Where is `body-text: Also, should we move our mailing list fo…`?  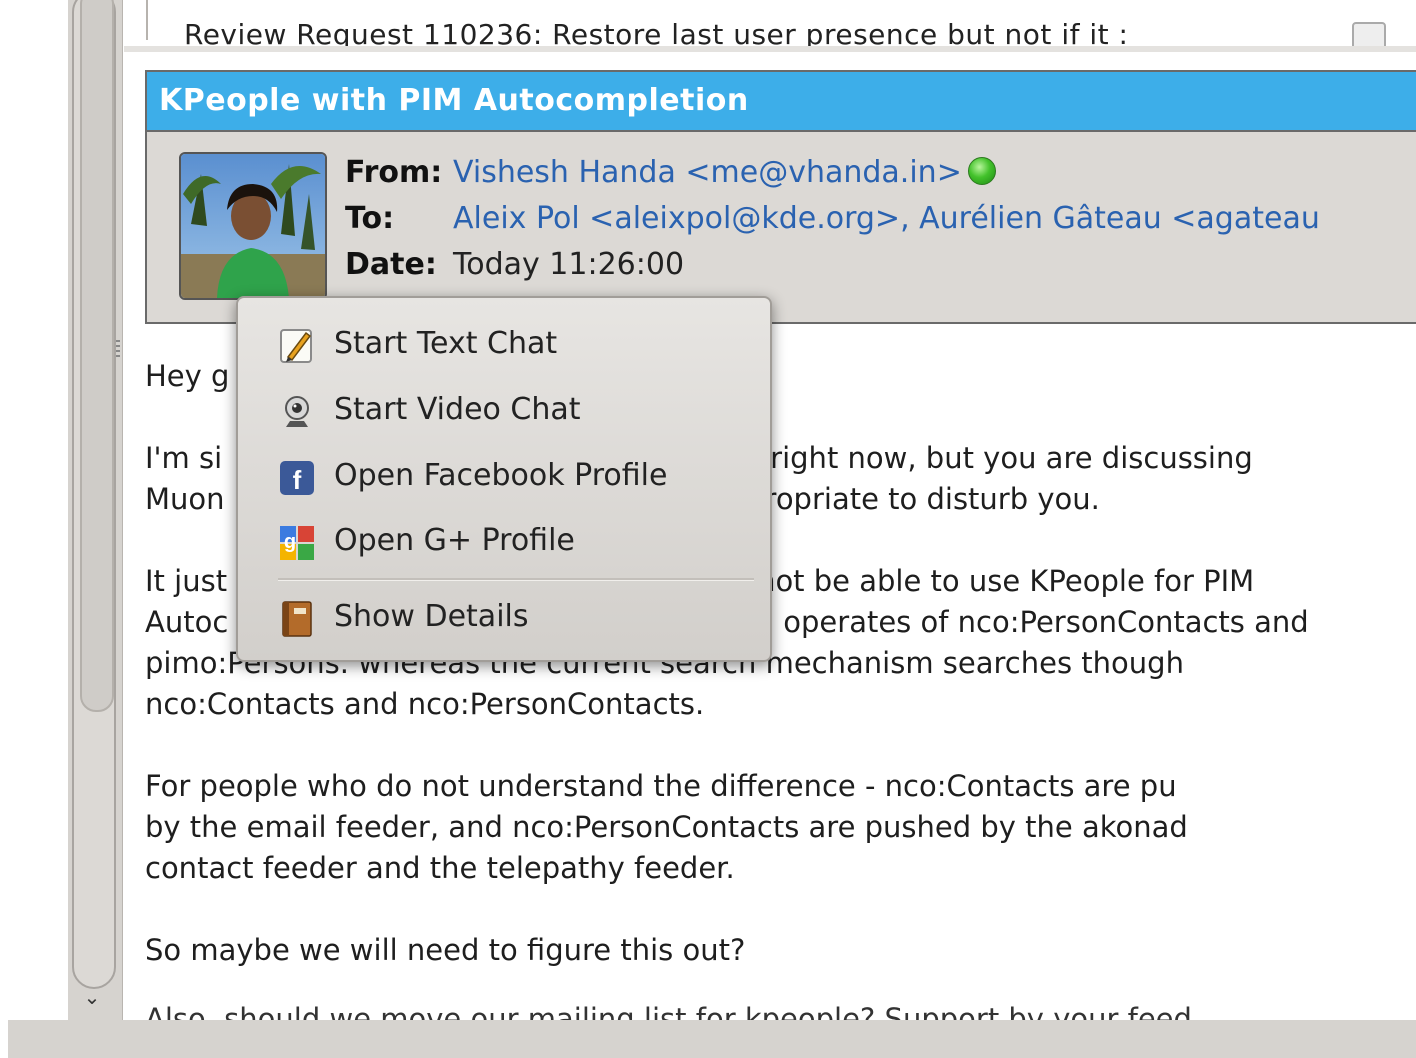 body-text: Also, should we move our mailing list fo… is located at coordinates (668, 1012).